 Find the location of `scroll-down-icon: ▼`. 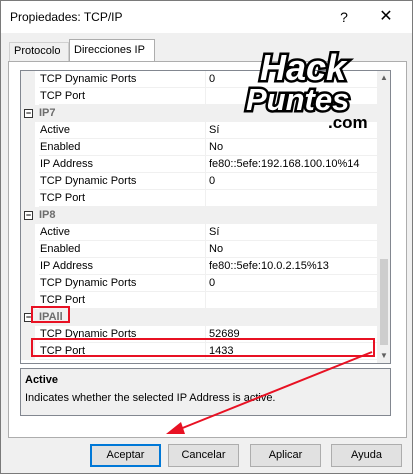

scroll-down-icon: ▼ is located at coordinates (383, 356).